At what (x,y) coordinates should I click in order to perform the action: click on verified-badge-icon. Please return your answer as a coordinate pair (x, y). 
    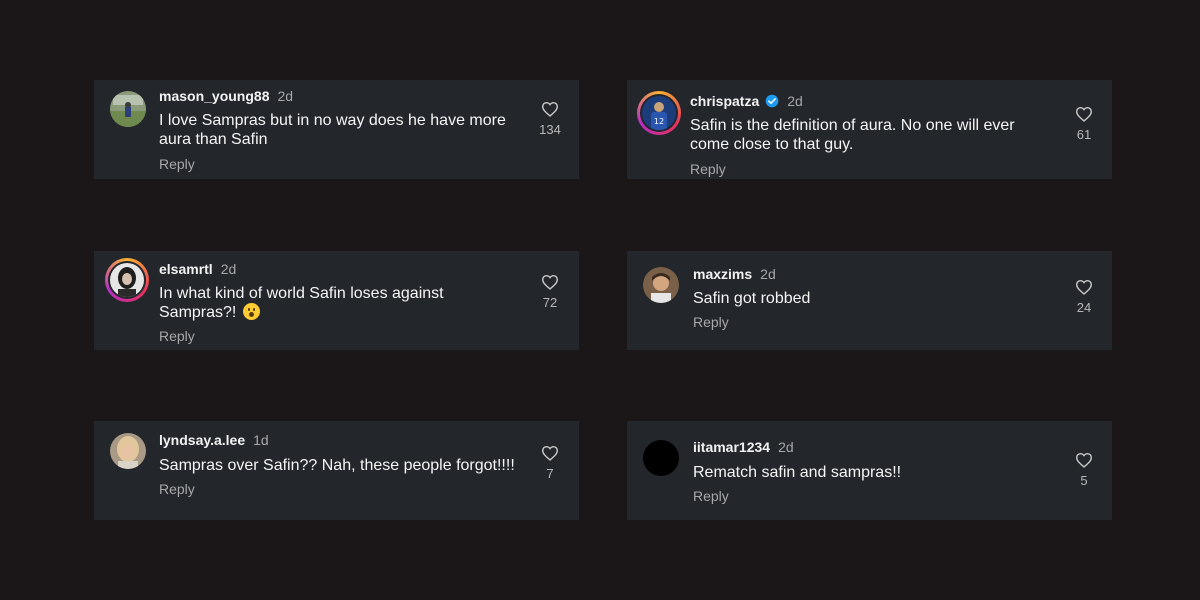
    Looking at the image, I should click on (772, 101).